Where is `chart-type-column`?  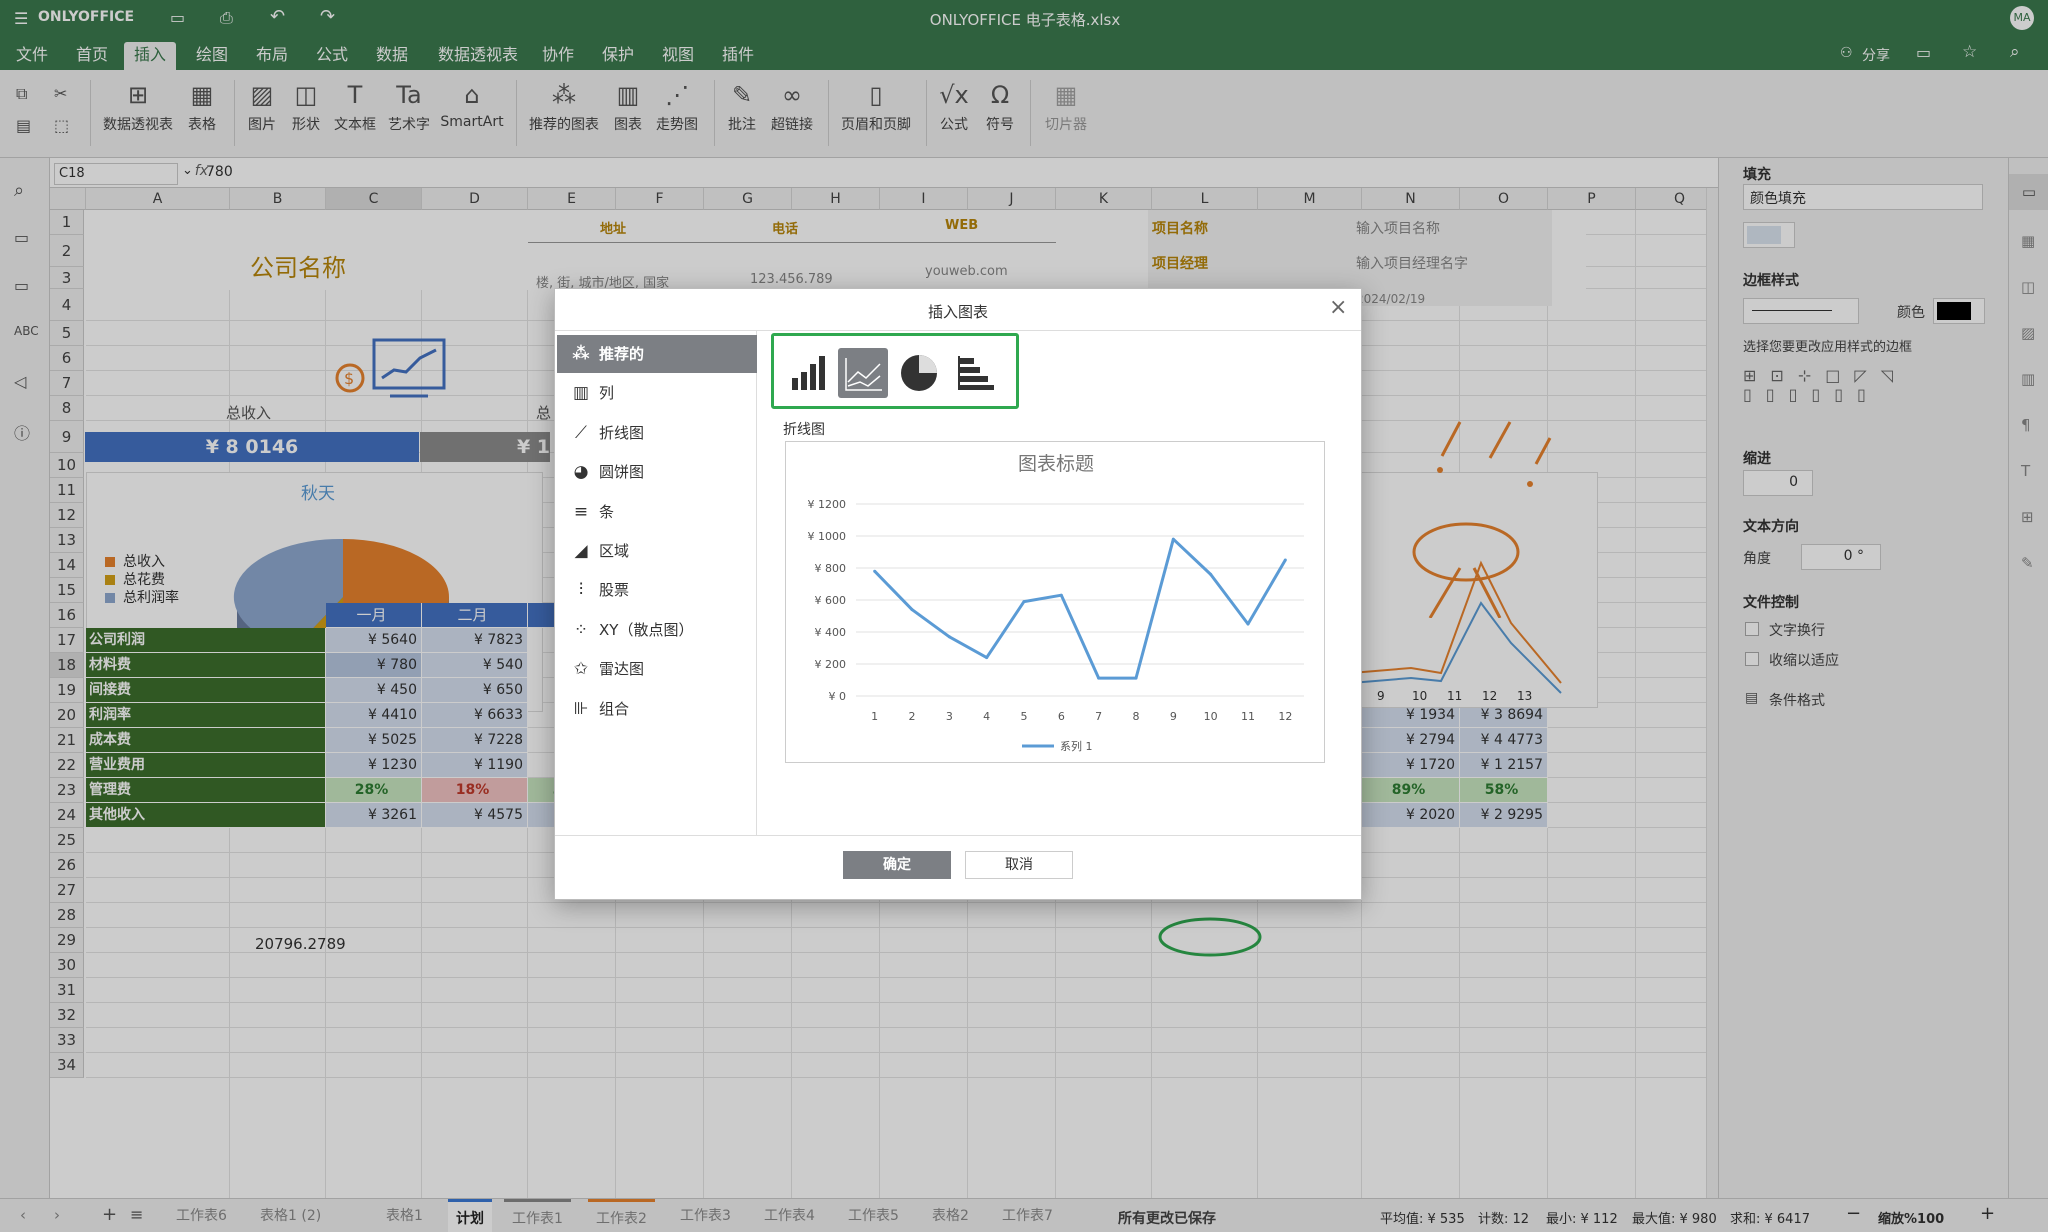
chart-type-column is located at coordinates (807, 373).